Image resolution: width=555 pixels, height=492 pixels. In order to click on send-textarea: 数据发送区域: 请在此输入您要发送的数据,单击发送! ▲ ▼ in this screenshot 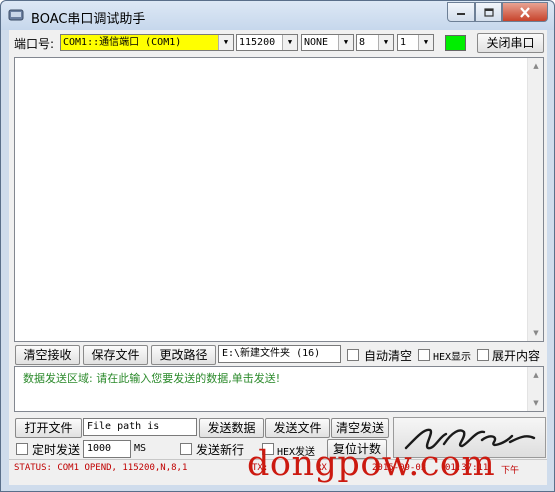, I will do `click(279, 389)`.